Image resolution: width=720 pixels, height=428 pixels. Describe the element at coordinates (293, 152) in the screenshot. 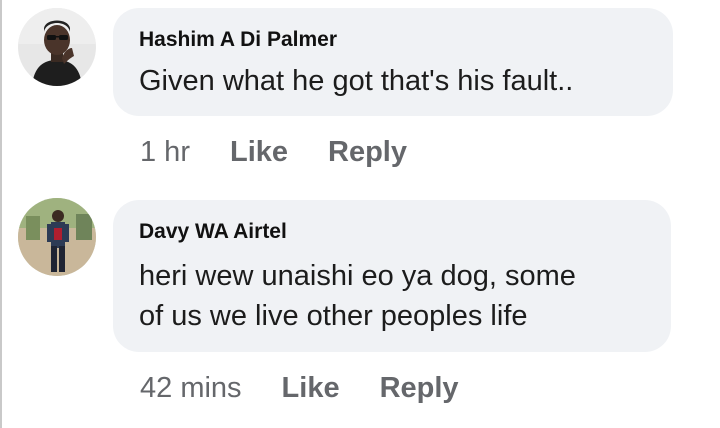

I see `comment-actions: 1 hr Like Reply` at that location.